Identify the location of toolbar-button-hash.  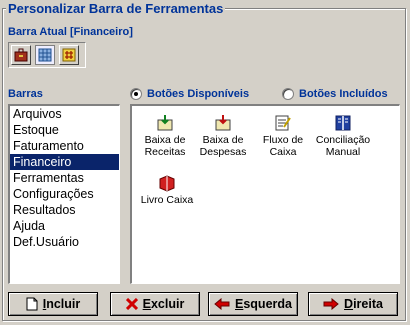
(69, 55).